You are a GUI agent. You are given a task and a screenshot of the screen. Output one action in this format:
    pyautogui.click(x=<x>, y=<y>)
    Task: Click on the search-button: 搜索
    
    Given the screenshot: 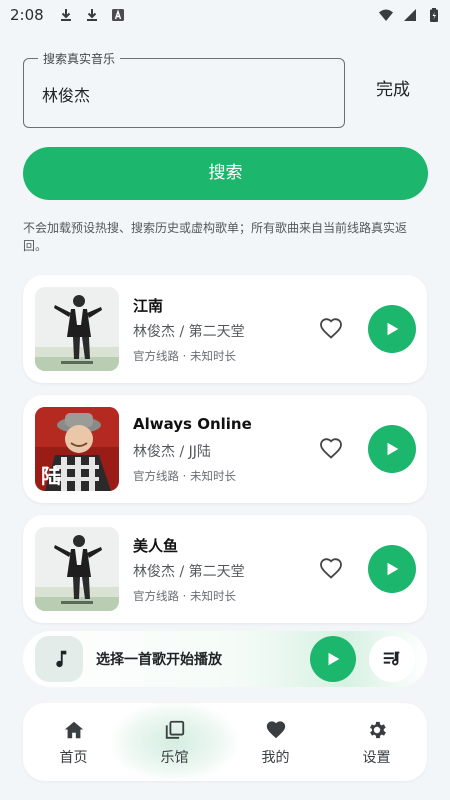 What is the action you would take?
    pyautogui.click(x=225, y=173)
    